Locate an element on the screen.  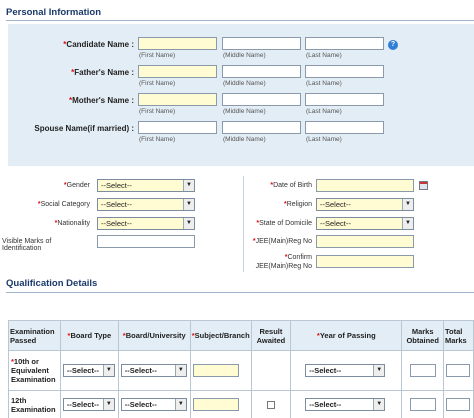
help-icon: ? is located at coordinates (393, 45).